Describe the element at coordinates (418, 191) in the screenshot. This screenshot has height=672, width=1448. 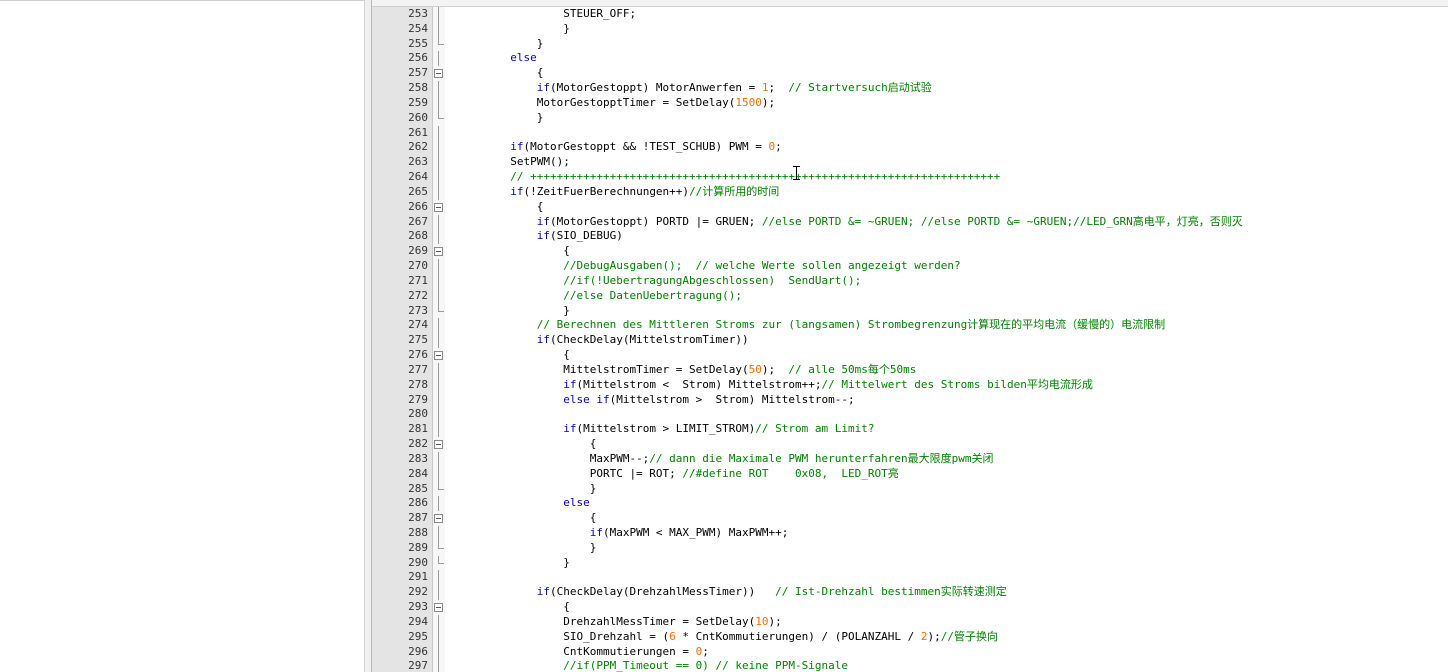
I see `line-number: 265` at that location.